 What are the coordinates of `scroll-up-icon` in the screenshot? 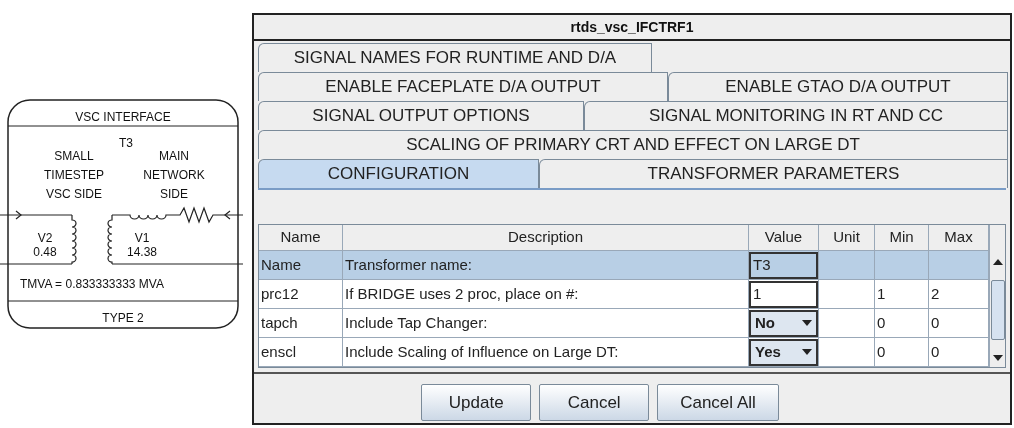 It's located at (997, 262).